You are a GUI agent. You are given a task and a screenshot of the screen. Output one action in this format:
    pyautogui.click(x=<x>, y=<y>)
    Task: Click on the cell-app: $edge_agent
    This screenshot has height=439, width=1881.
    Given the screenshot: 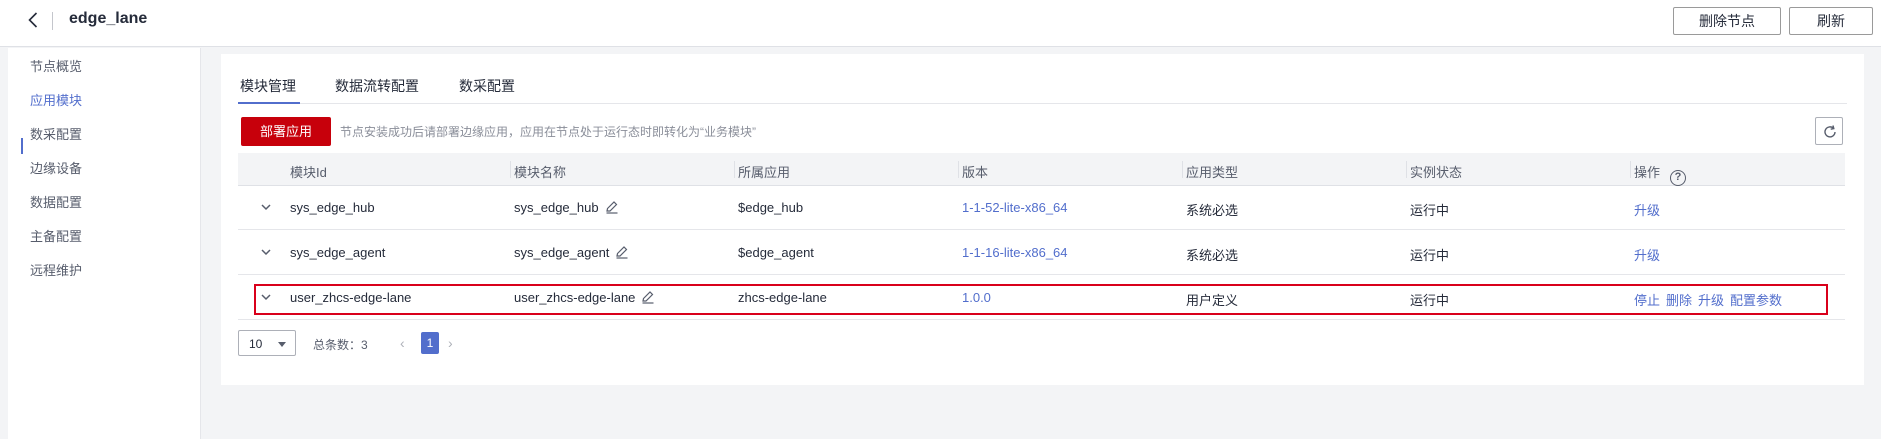 What is the action you would take?
    pyautogui.click(x=776, y=252)
    